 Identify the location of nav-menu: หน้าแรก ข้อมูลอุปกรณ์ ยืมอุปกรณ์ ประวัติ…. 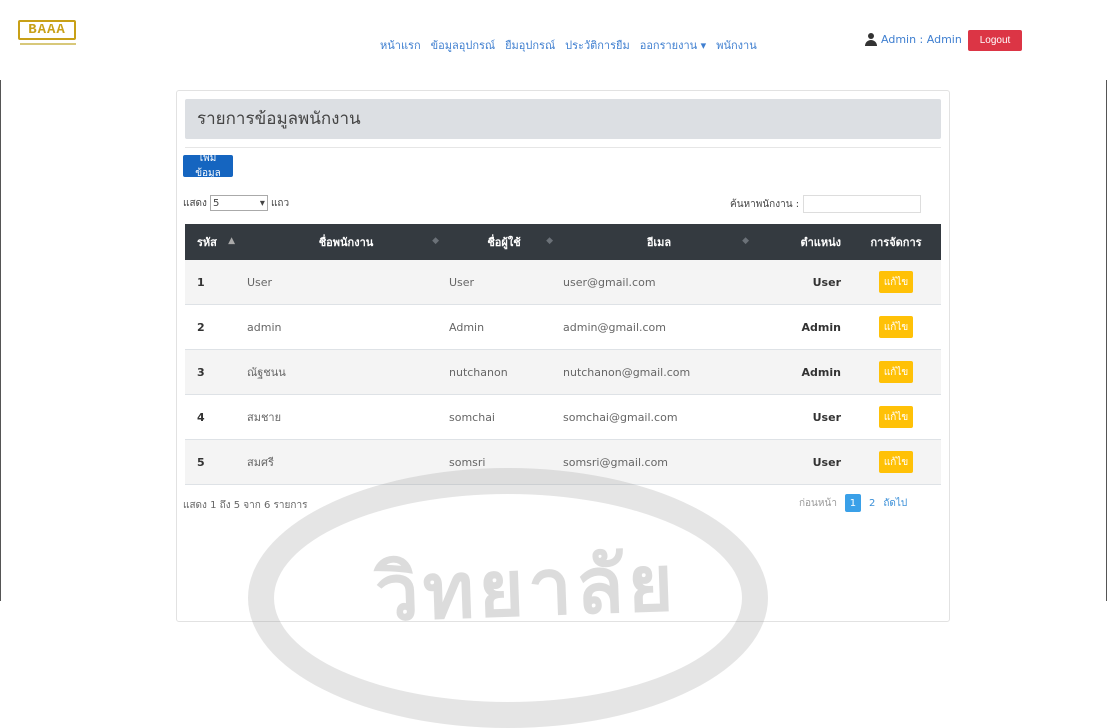
(568, 45).